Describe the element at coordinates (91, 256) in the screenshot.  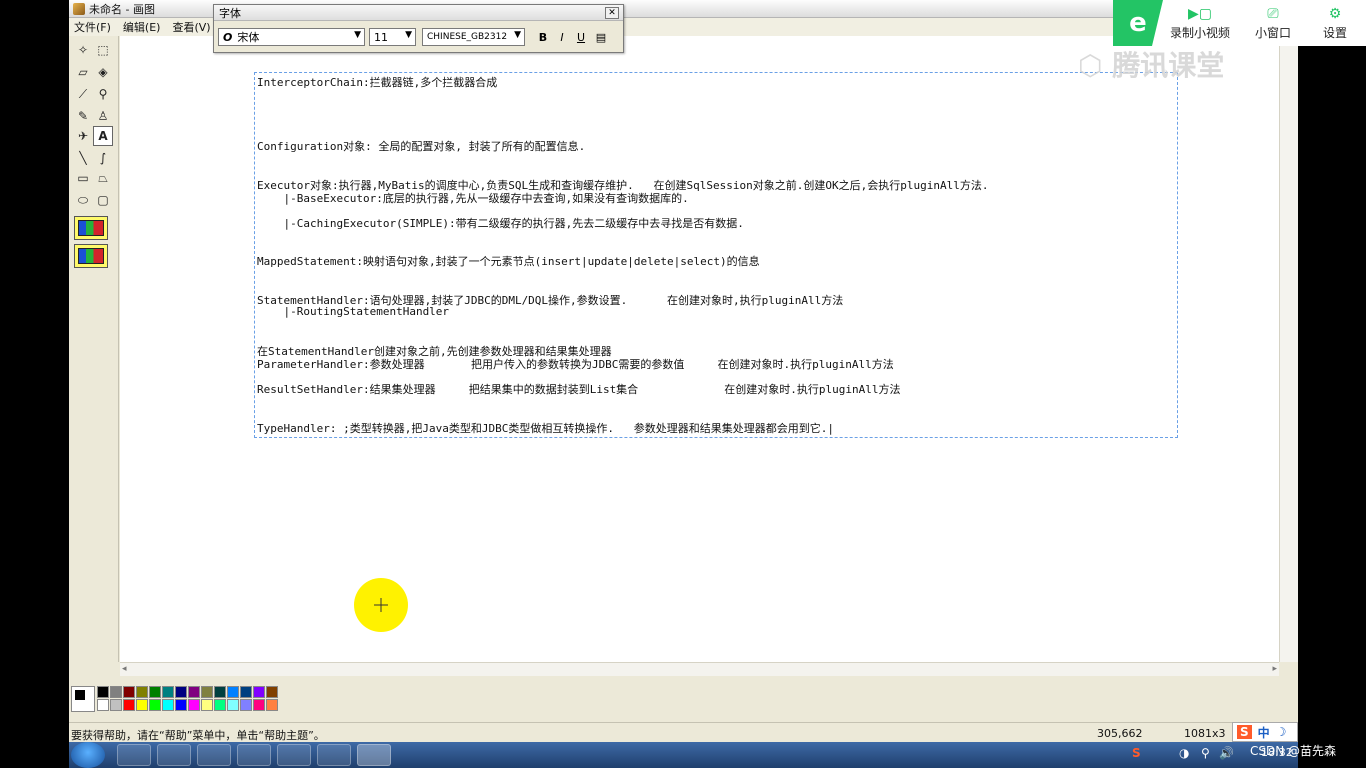
I see `text-transparent-option` at that location.